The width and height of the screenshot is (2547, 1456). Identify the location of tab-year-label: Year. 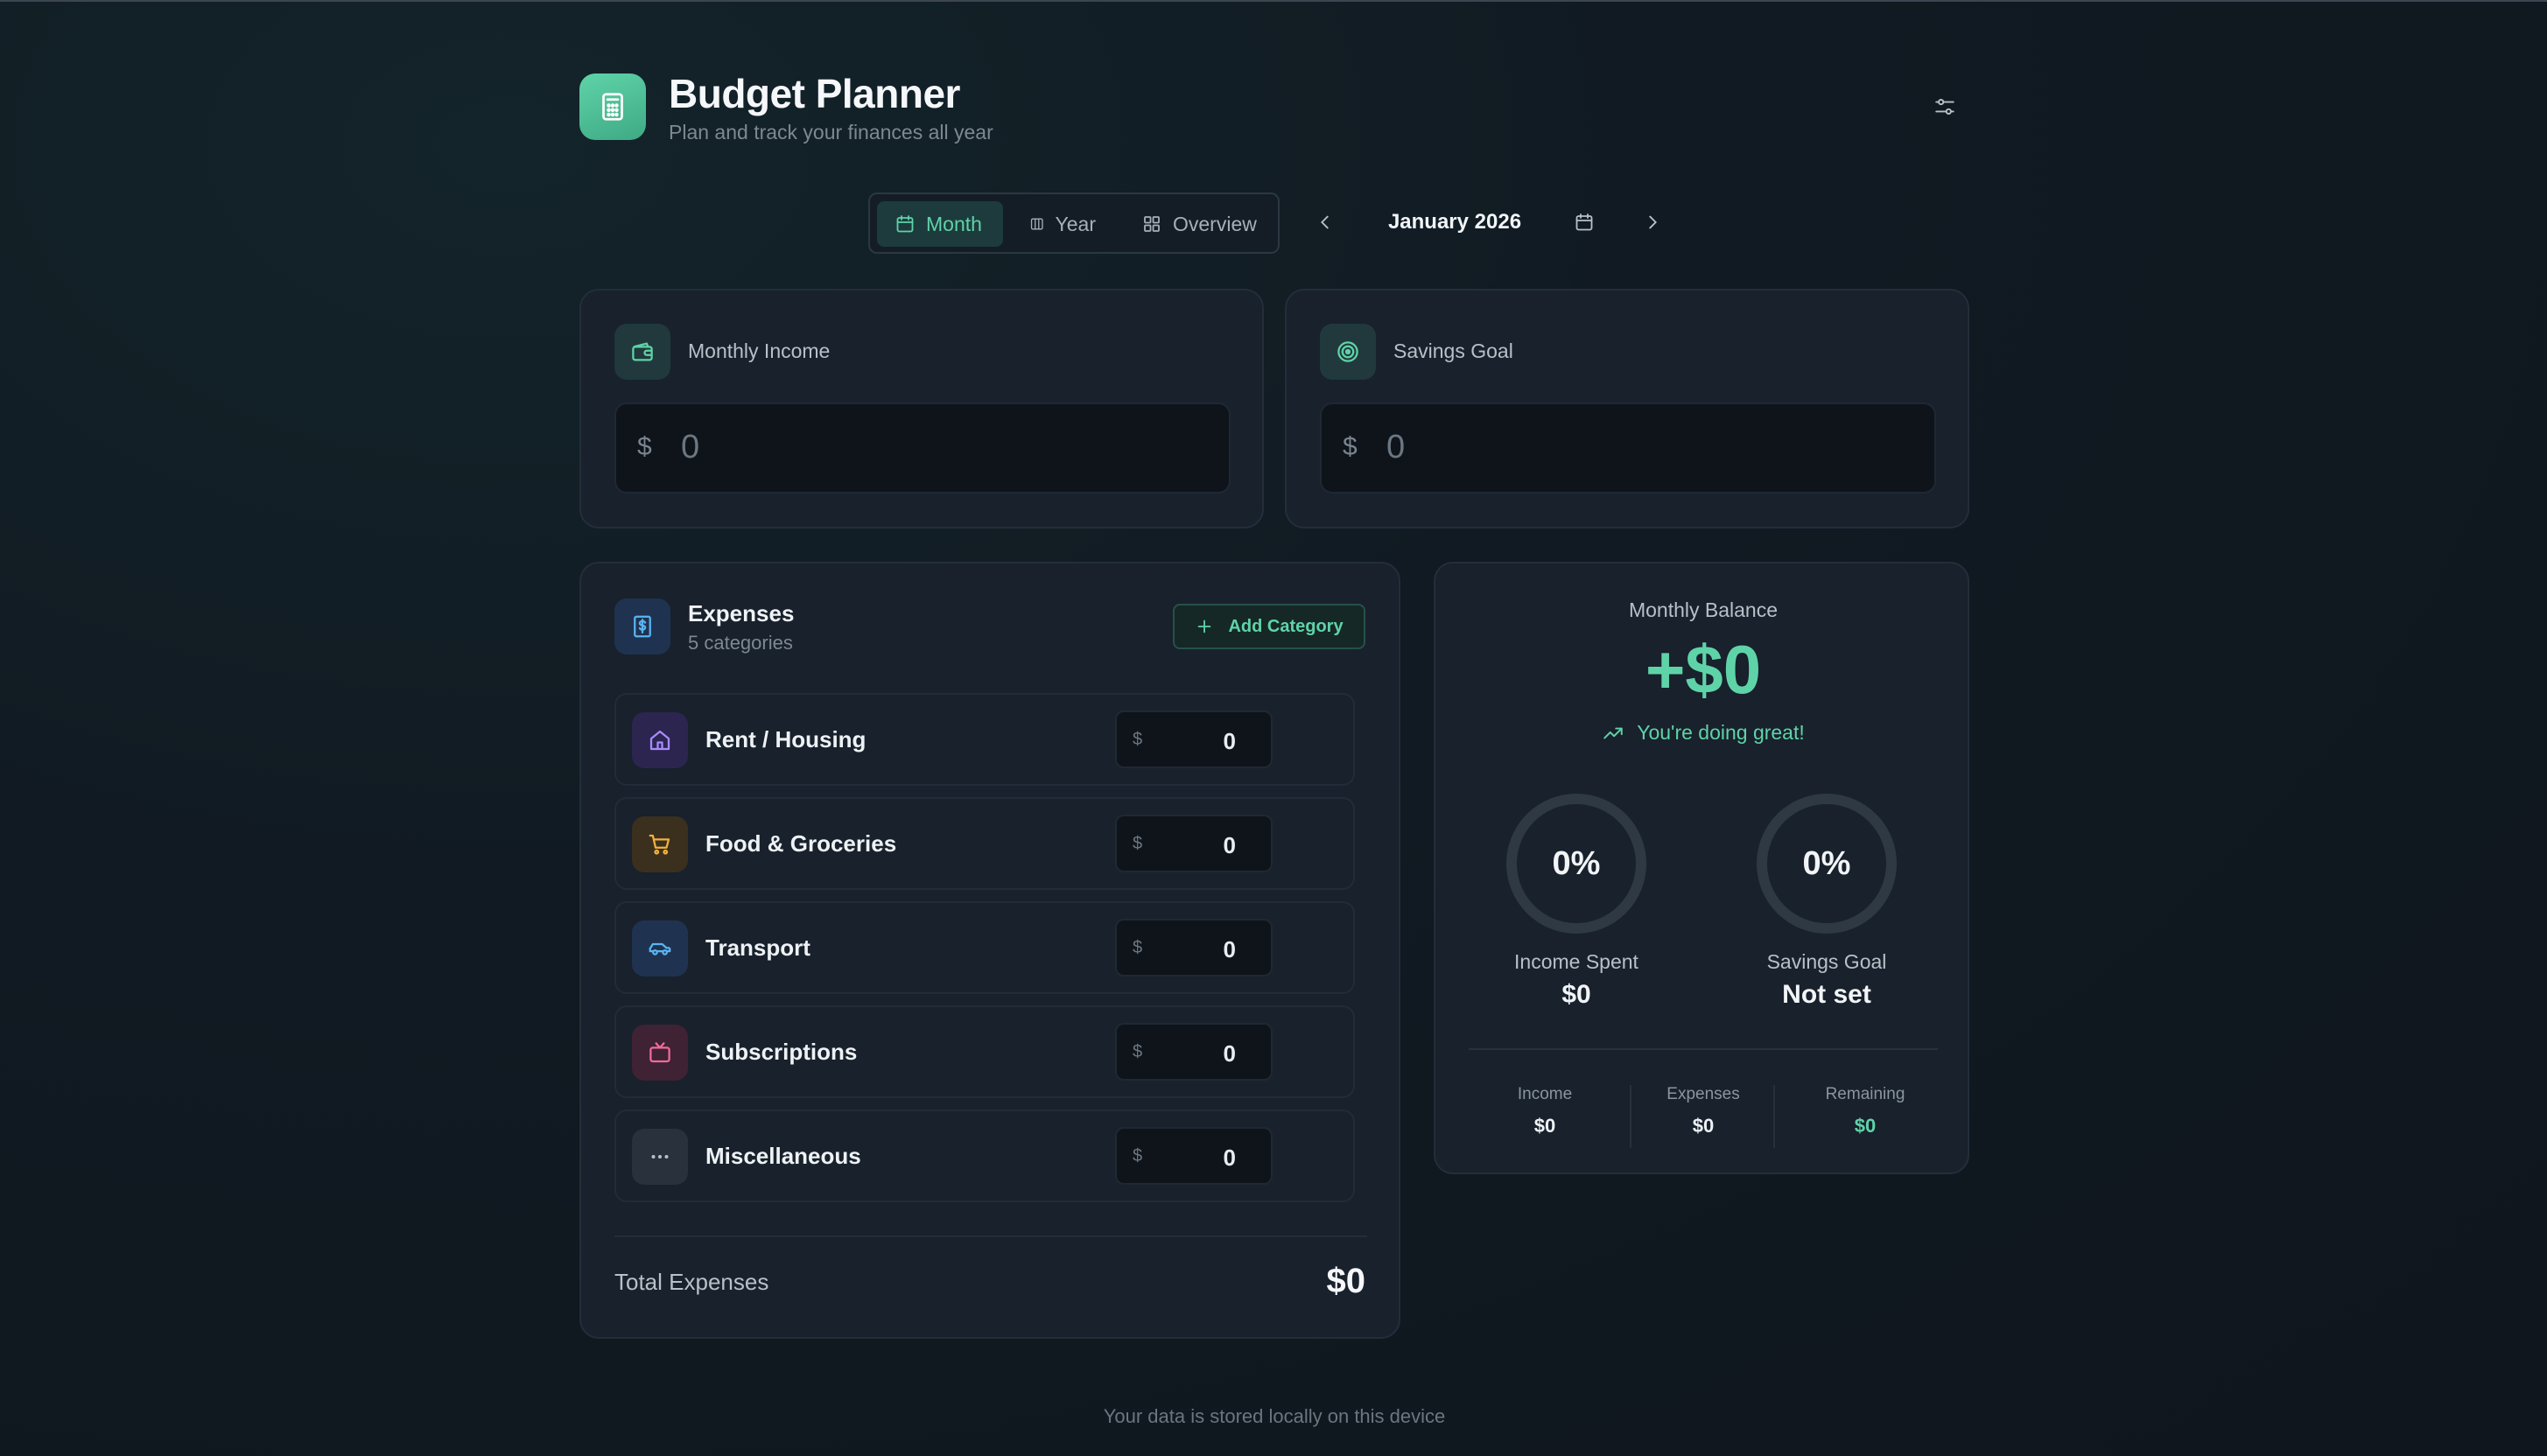
(1075, 223).